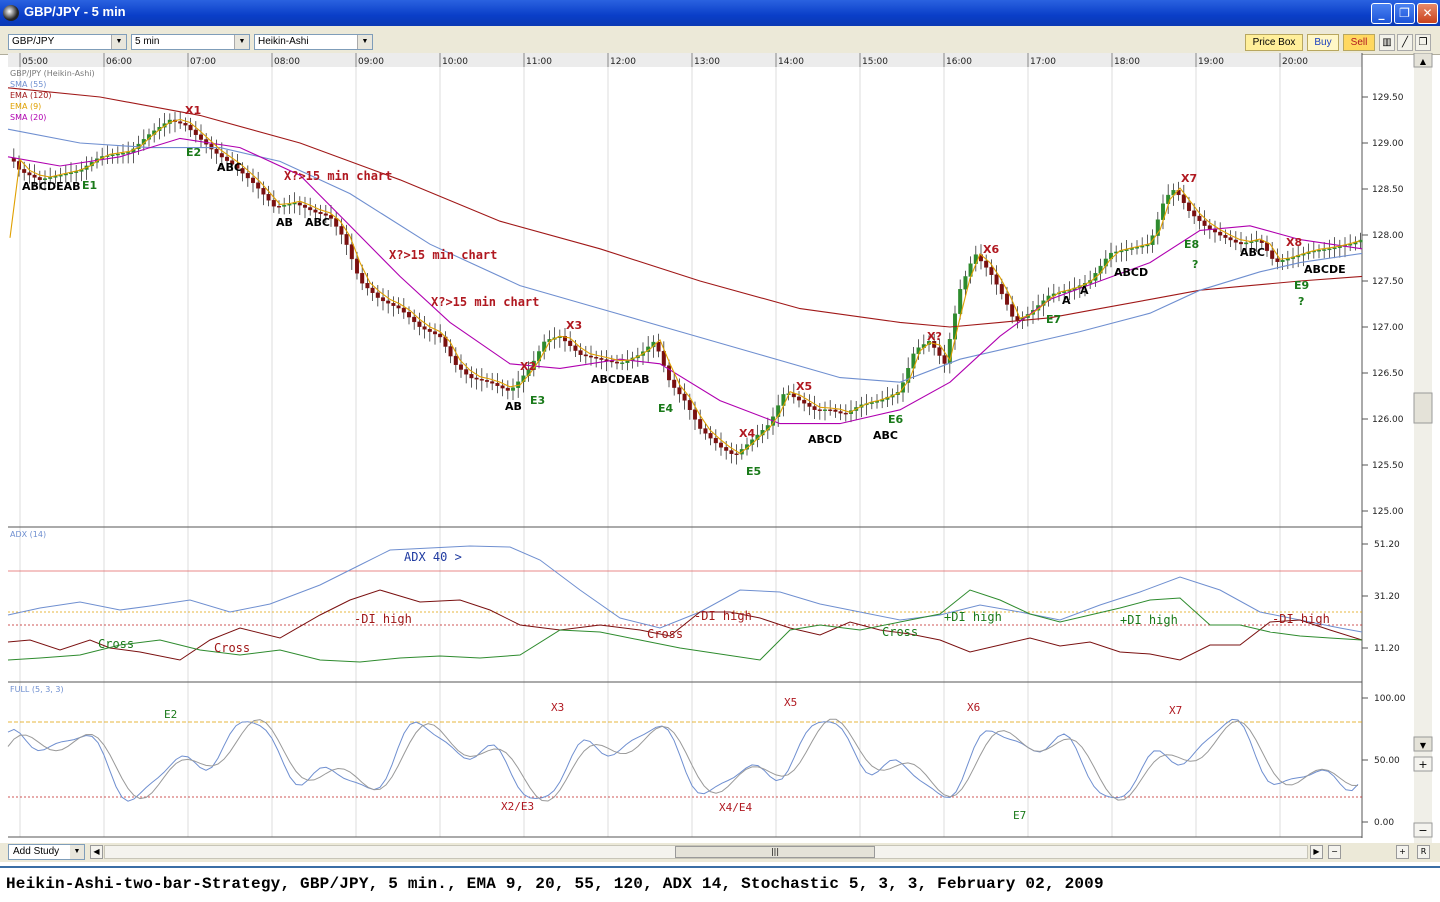 The image size is (1440, 902). Describe the element at coordinates (1388, 328) in the screenshot. I see `price-label: 127.00` at that location.